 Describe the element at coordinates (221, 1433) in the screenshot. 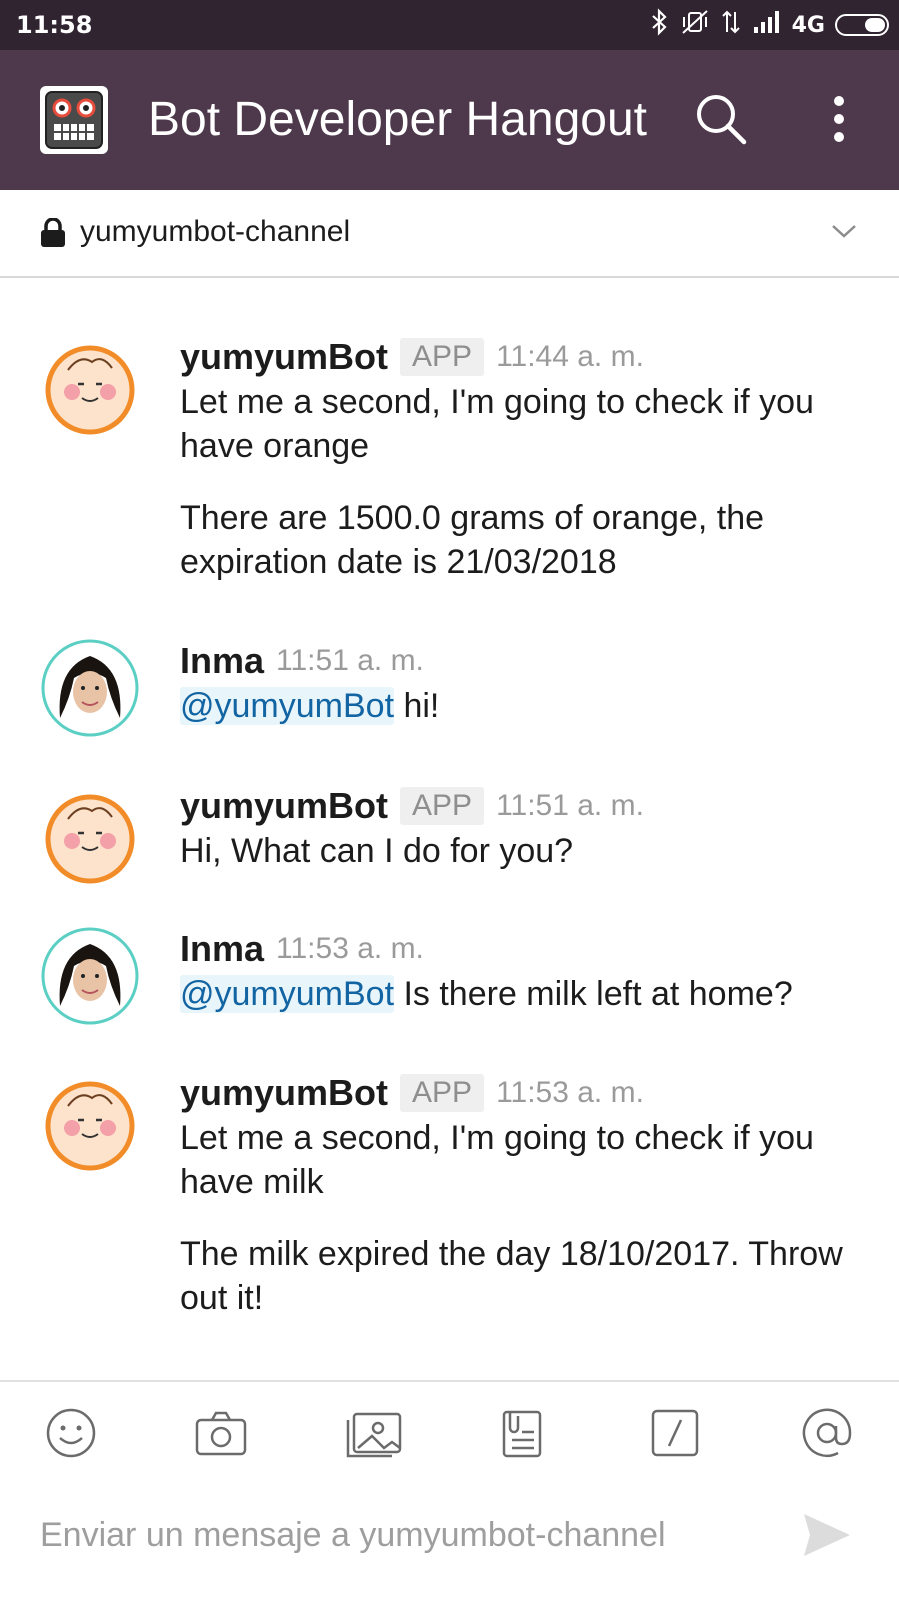

I see `camera-icon` at that location.